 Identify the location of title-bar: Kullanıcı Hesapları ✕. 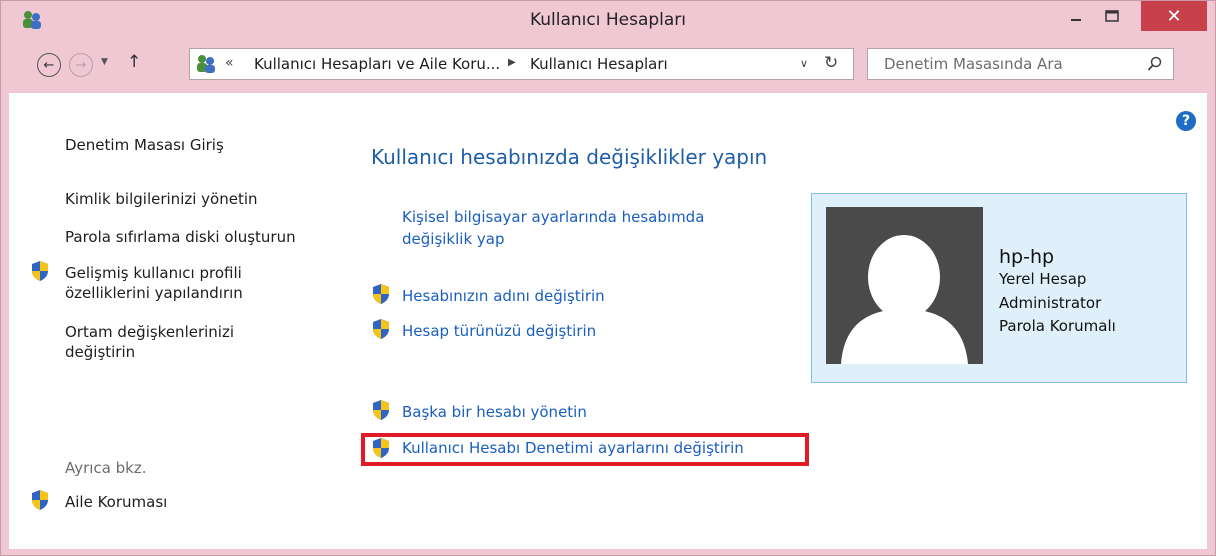
(608, 20).